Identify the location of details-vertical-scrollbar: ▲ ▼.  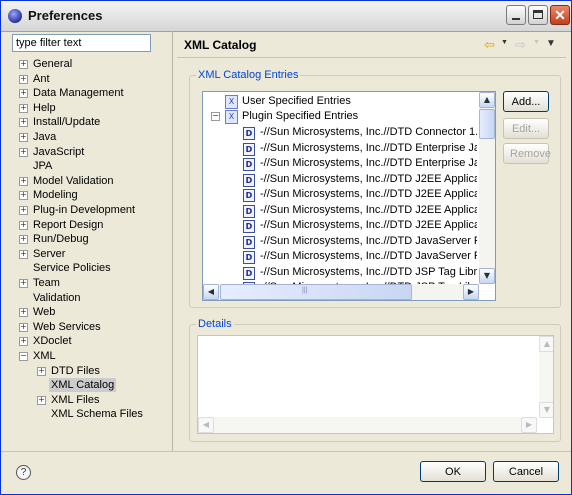
(546, 377).